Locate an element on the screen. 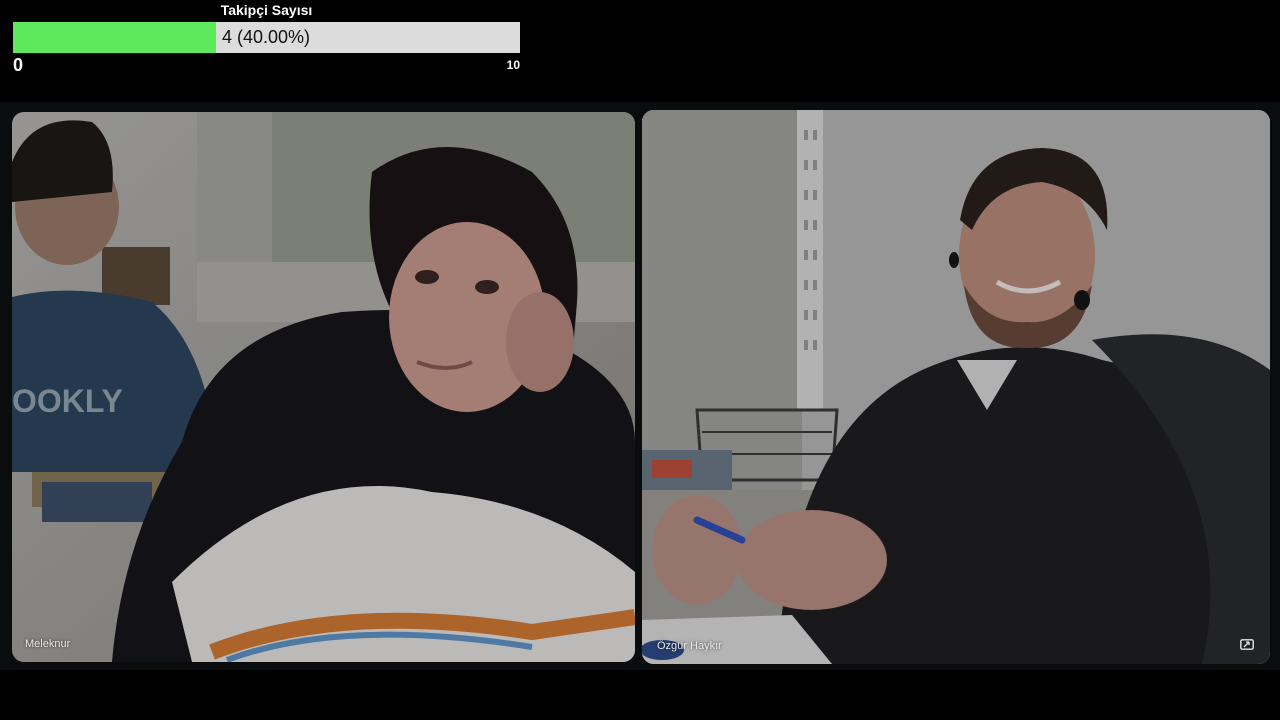 Image resolution: width=1280 pixels, height=720 pixels. follower-counter-overlay: Takipçi Sayısı 4 (40.00%) 0 10 is located at coordinates (640, 51).